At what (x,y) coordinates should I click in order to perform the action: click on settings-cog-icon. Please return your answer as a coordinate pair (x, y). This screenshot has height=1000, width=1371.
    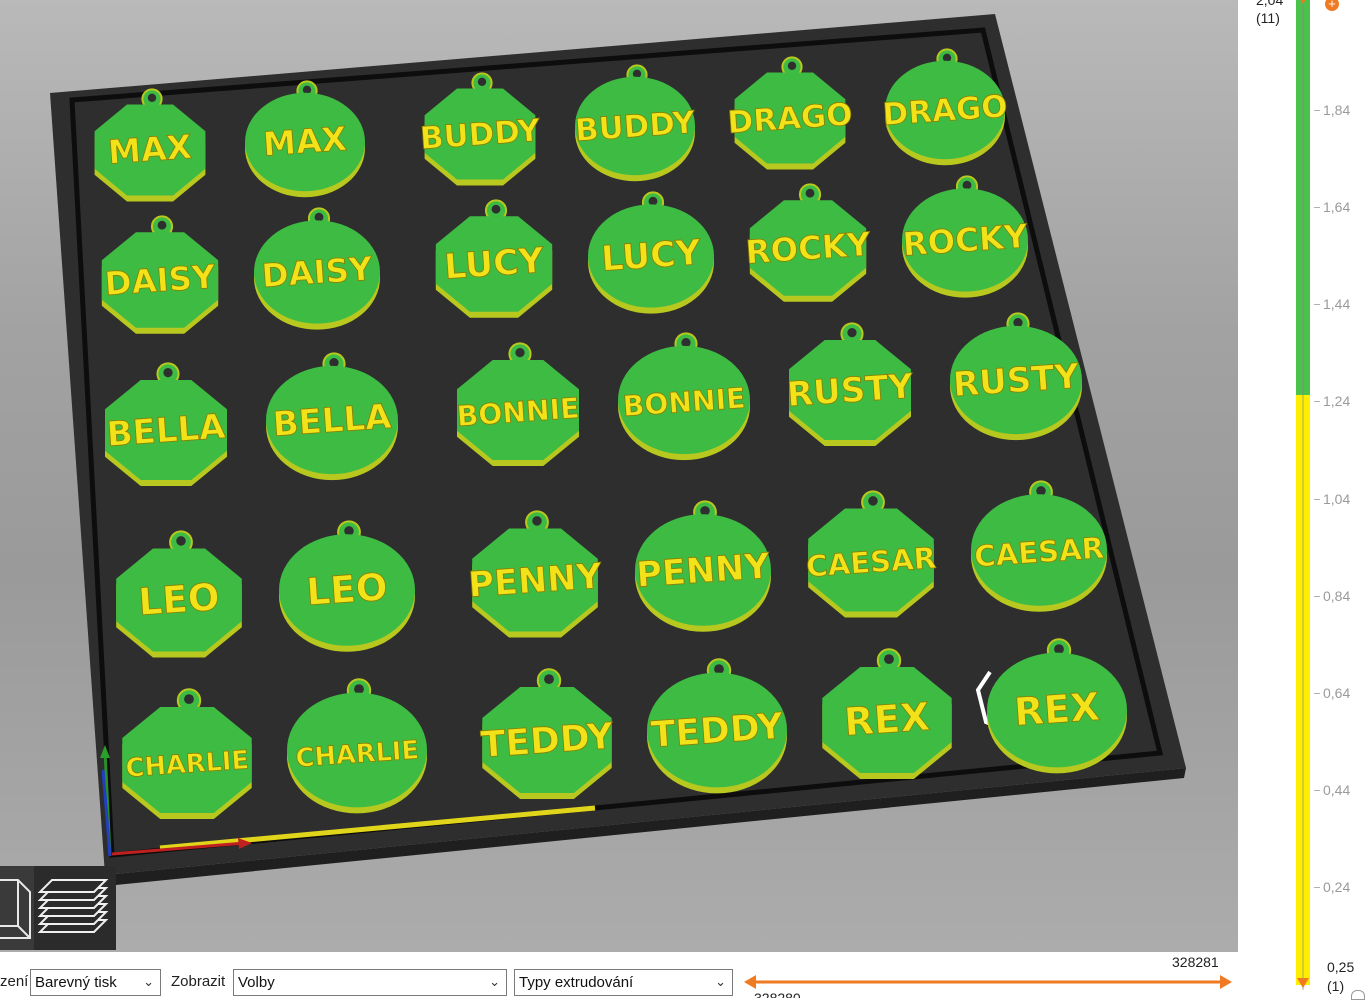
    Looking at the image, I should click on (1358, 995).